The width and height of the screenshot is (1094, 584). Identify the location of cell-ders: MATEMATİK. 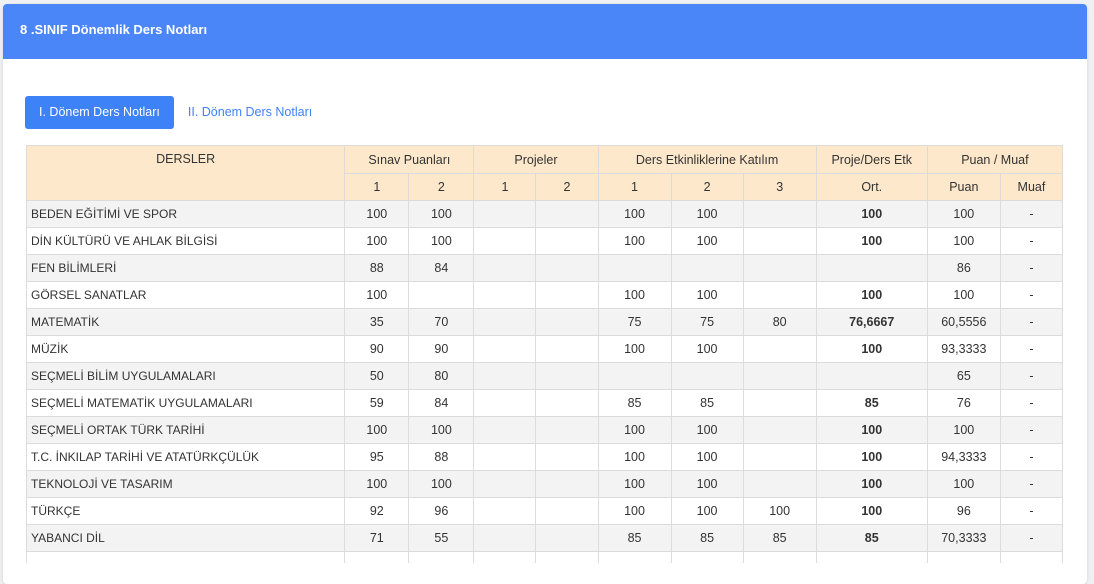
(186, 322).